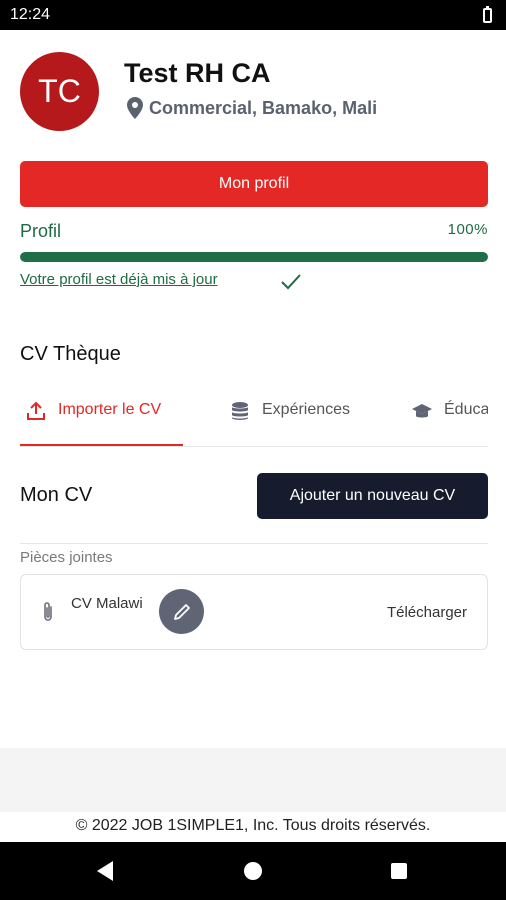  Describe the element at coordinates (30, 14) in the screenshot. I see `status-time: 12:24` at that location.